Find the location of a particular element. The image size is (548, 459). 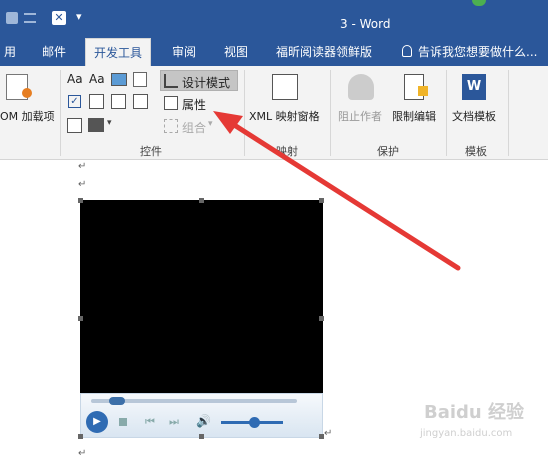

design-mode-icon is located at coordinates (171, 81).